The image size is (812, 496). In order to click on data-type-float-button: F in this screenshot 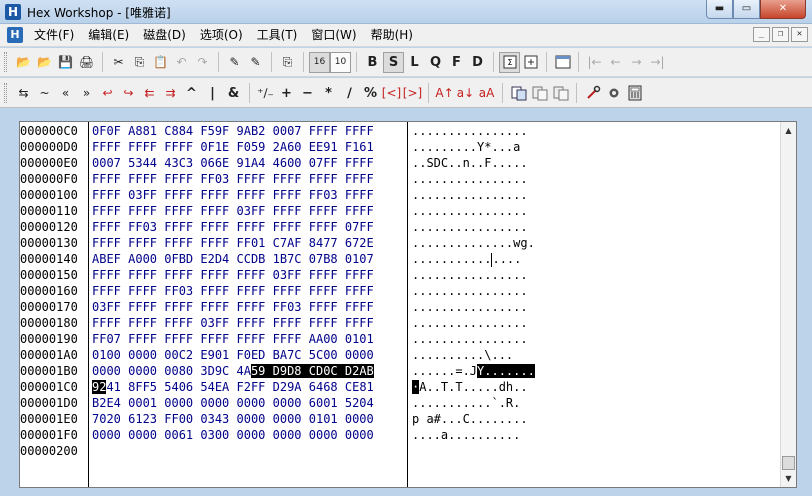, I will do `click(456, 62)`.